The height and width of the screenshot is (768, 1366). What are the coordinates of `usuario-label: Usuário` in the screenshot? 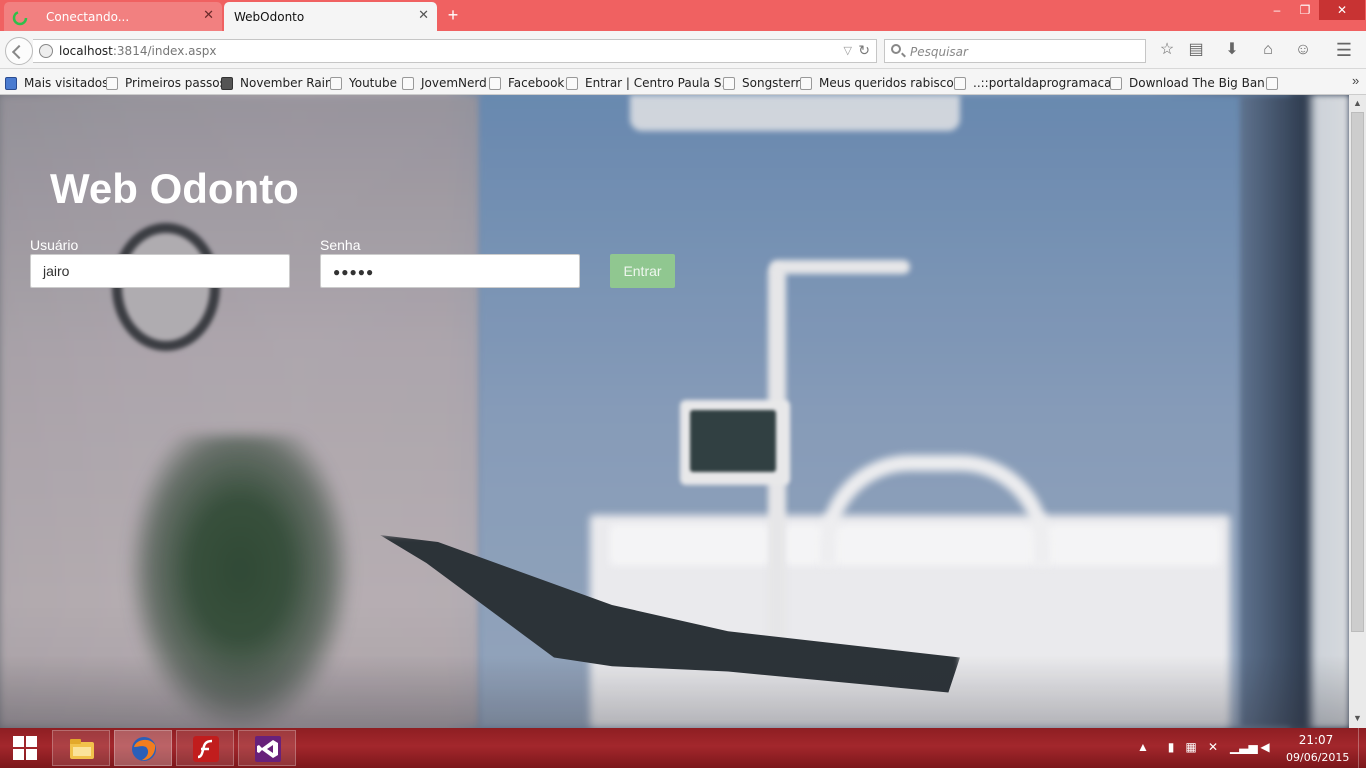 It's located at (54, 245).